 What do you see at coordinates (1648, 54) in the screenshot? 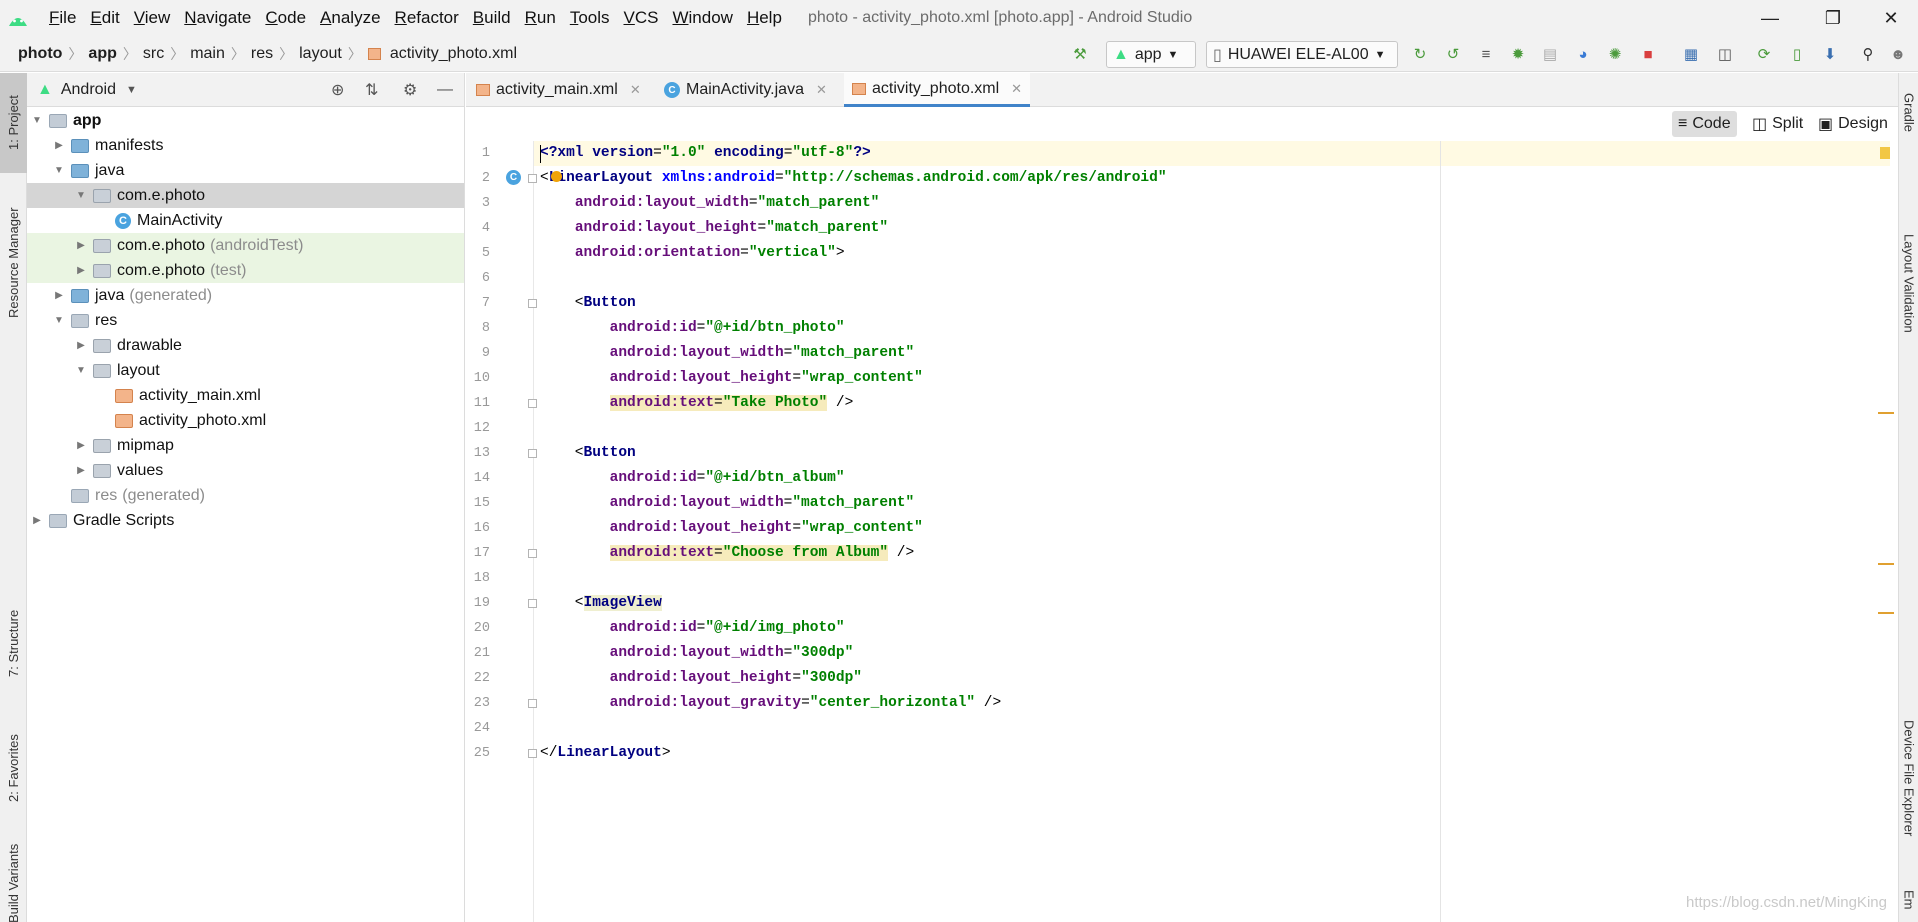
I see `stop-icon: ■` at bounding box center [1648, 54].